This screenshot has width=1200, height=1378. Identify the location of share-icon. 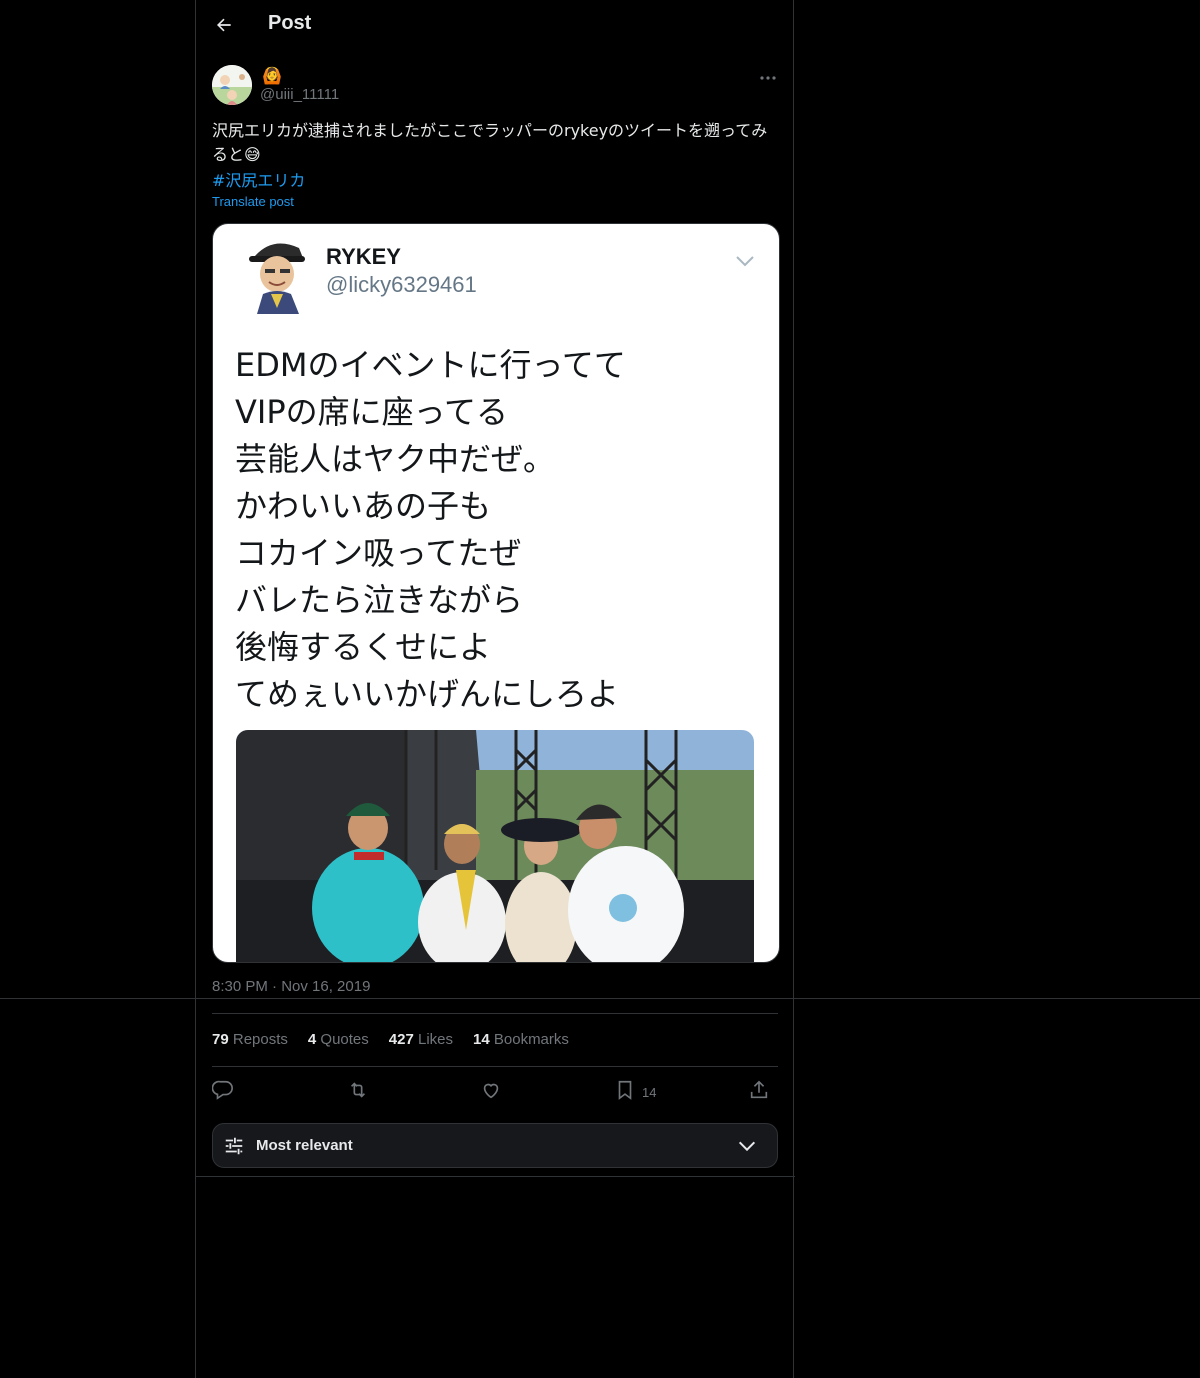
(759, 1092).